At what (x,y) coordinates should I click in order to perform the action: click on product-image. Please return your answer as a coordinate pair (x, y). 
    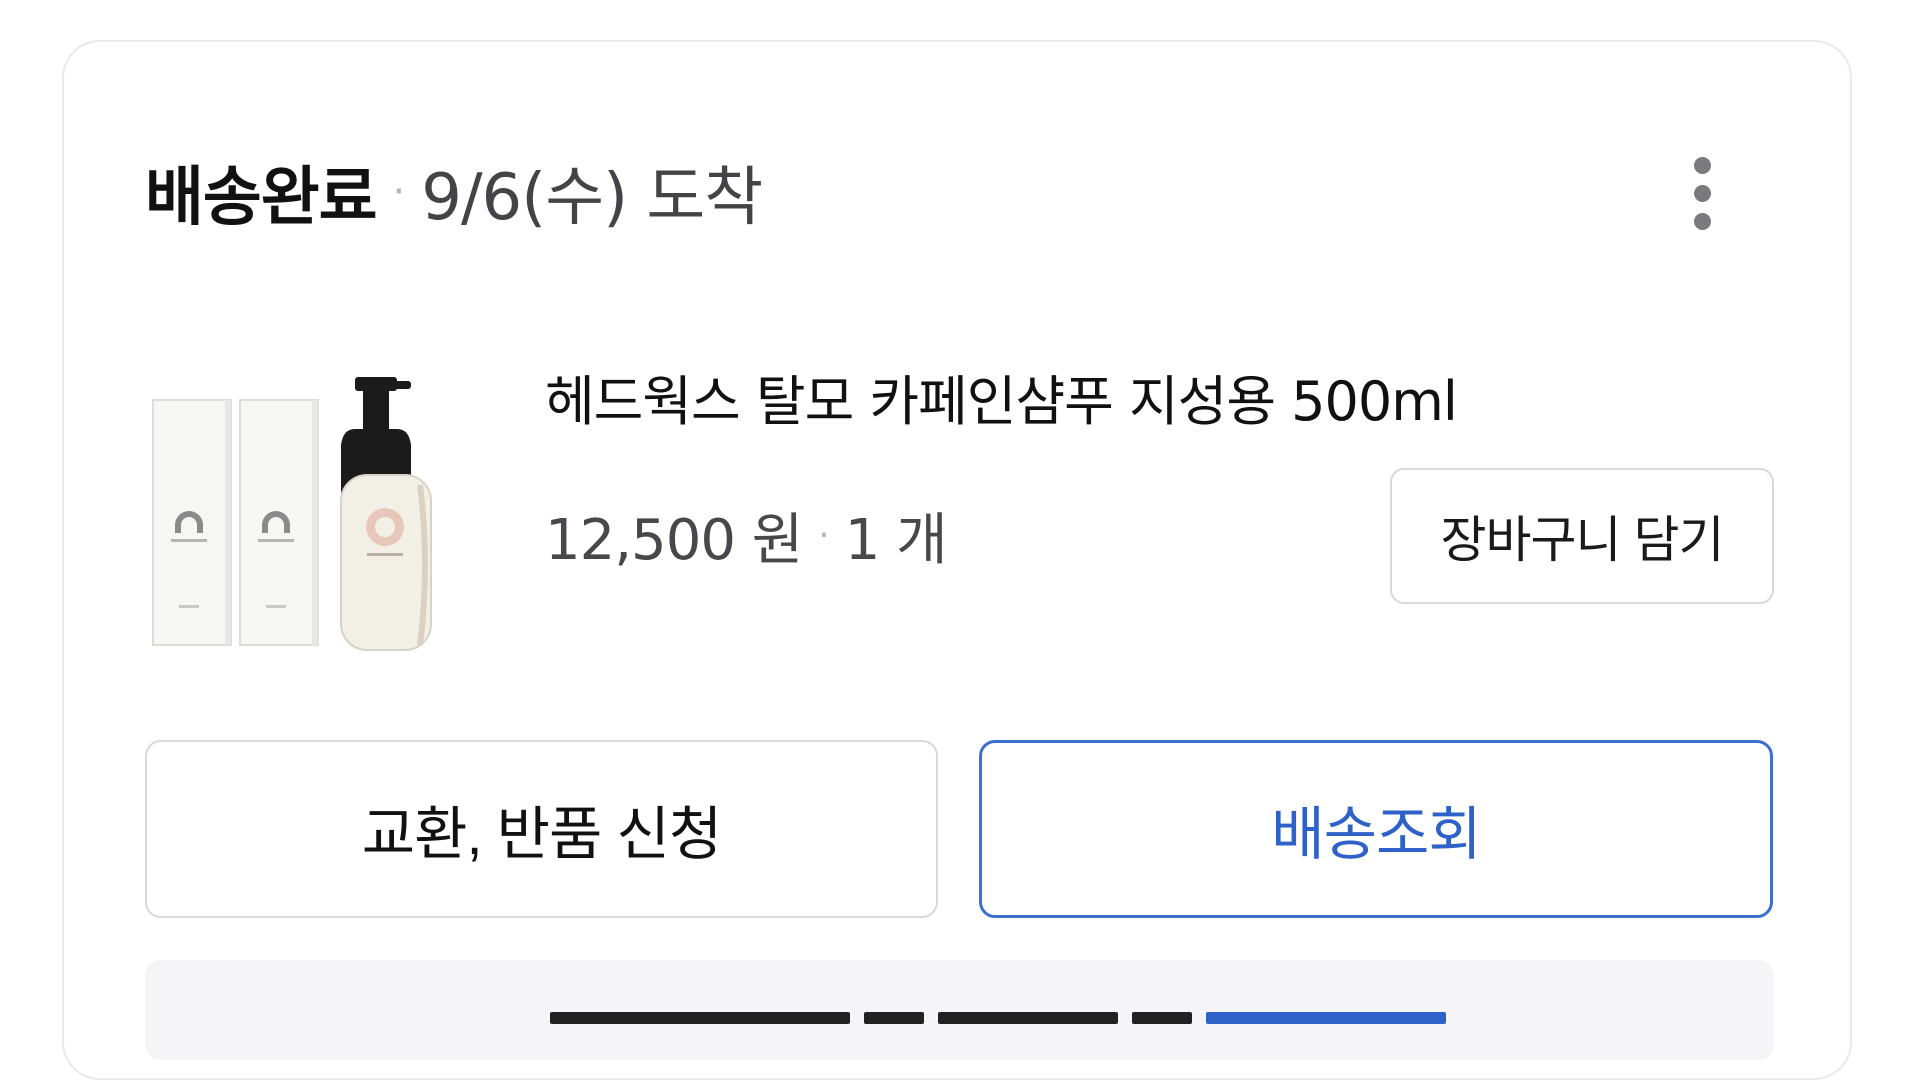
    Looking at the image, I should click on (305, 510).